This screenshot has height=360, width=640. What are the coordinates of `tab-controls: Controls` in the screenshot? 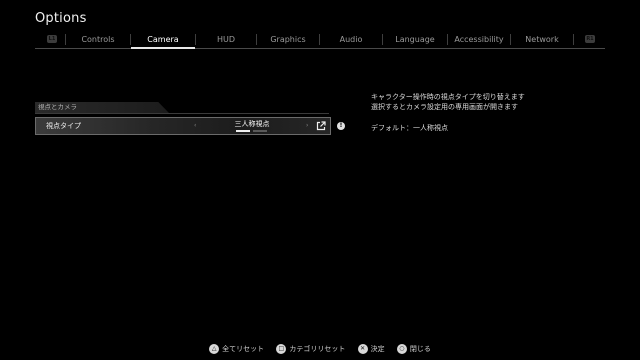 It's located at (98, 39).